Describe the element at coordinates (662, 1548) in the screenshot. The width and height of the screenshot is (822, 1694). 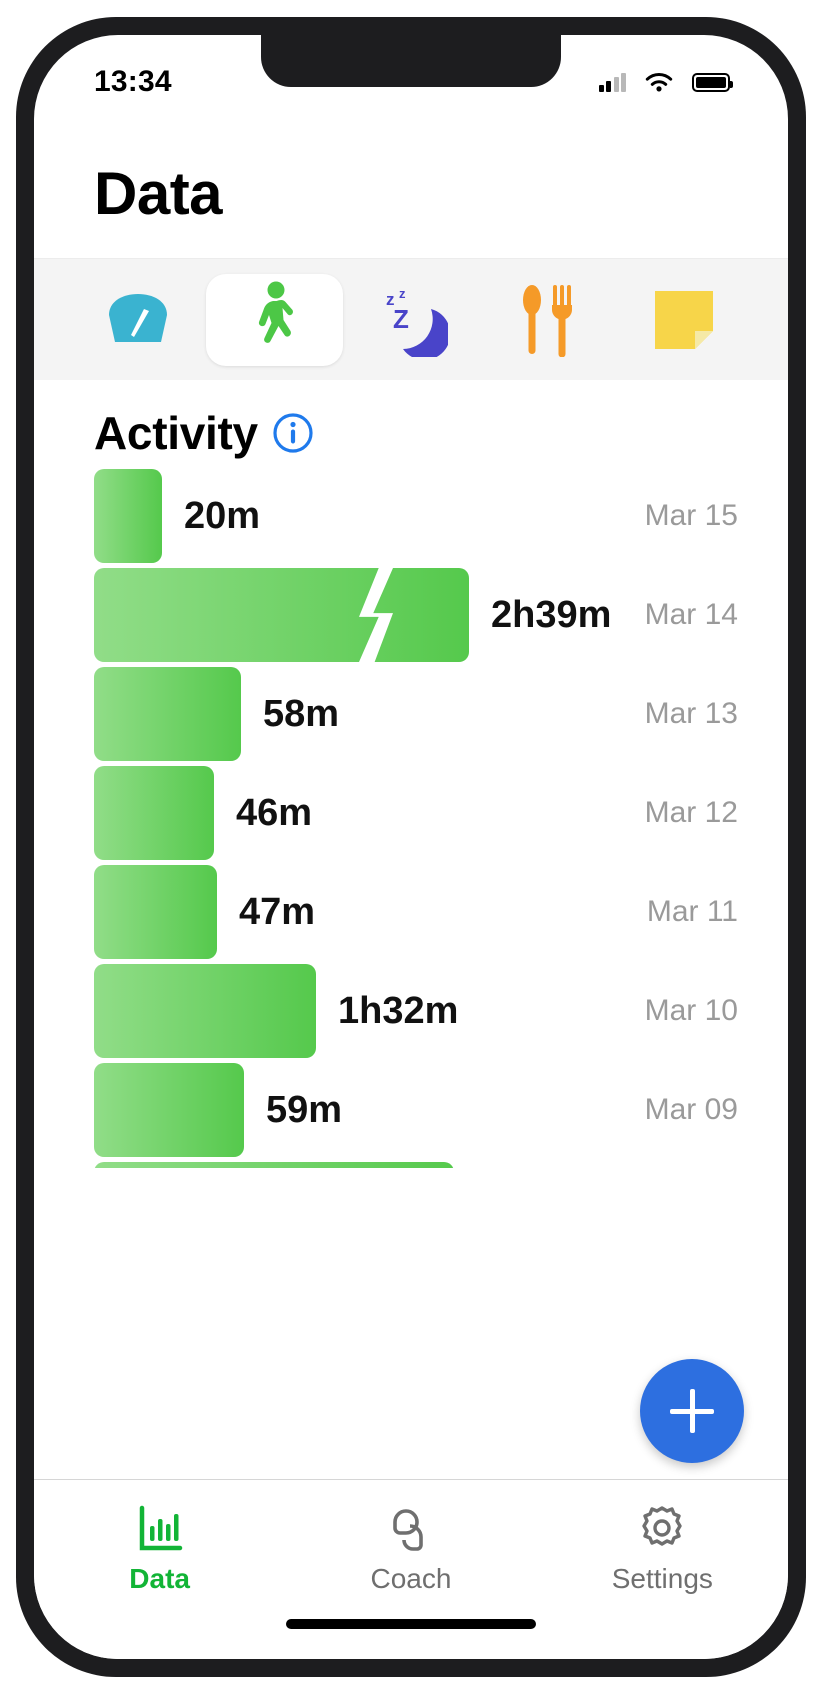
I see `nav-item-settings: Settings` at that location.